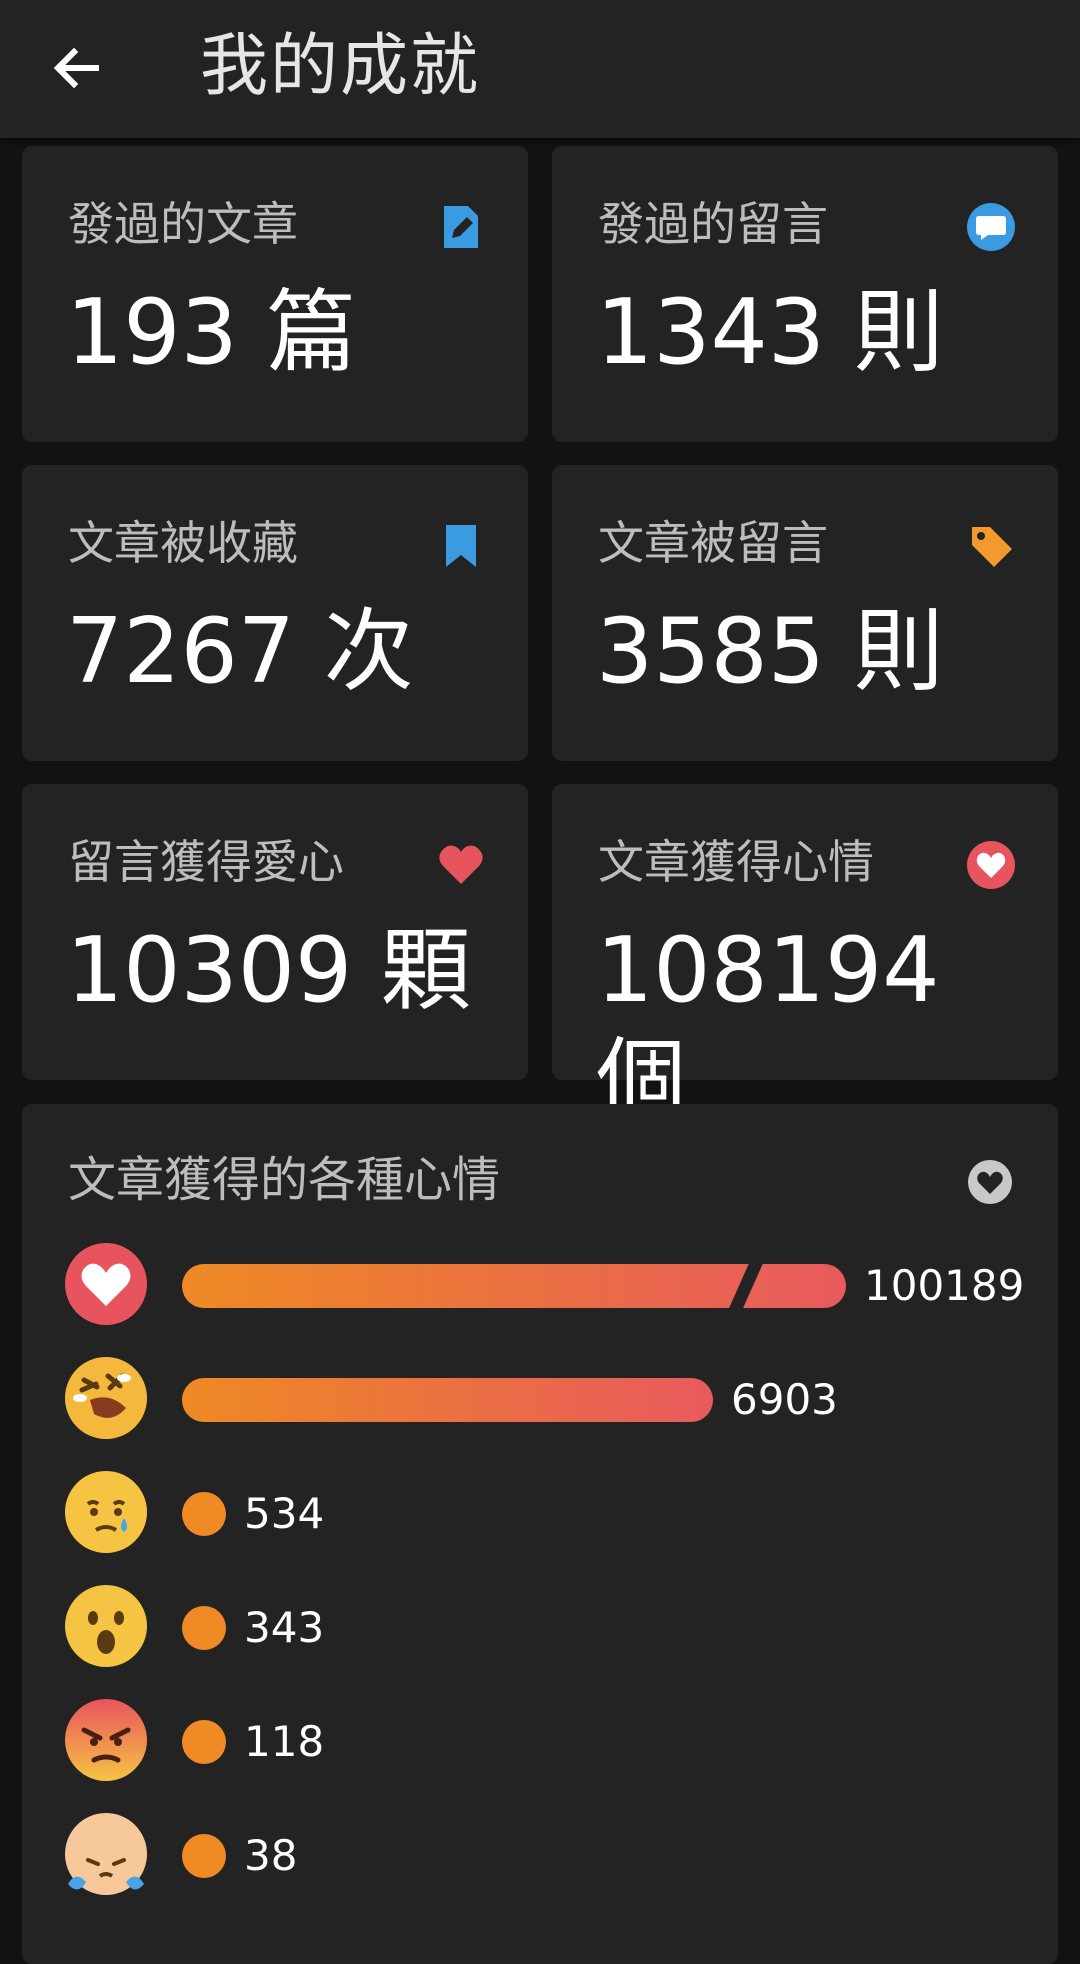 The image size is (1080, 1964). I want to click on mood-row-crying: 534, so click(544, 1513).